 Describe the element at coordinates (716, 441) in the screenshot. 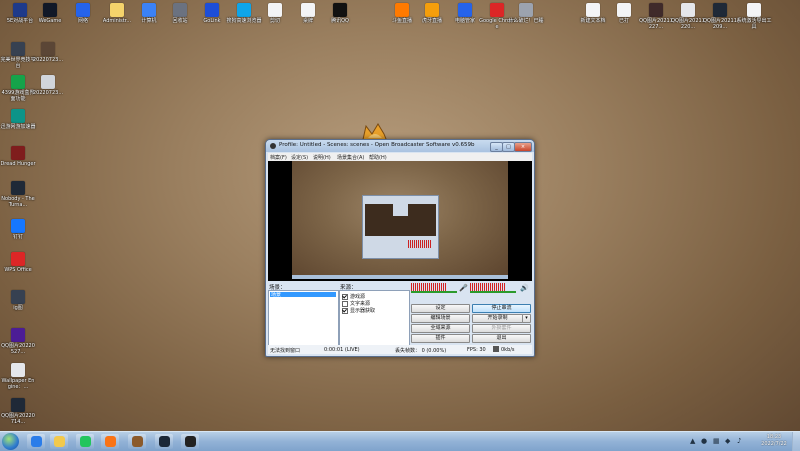

I see `tray-network-icon: ▦` at that location.